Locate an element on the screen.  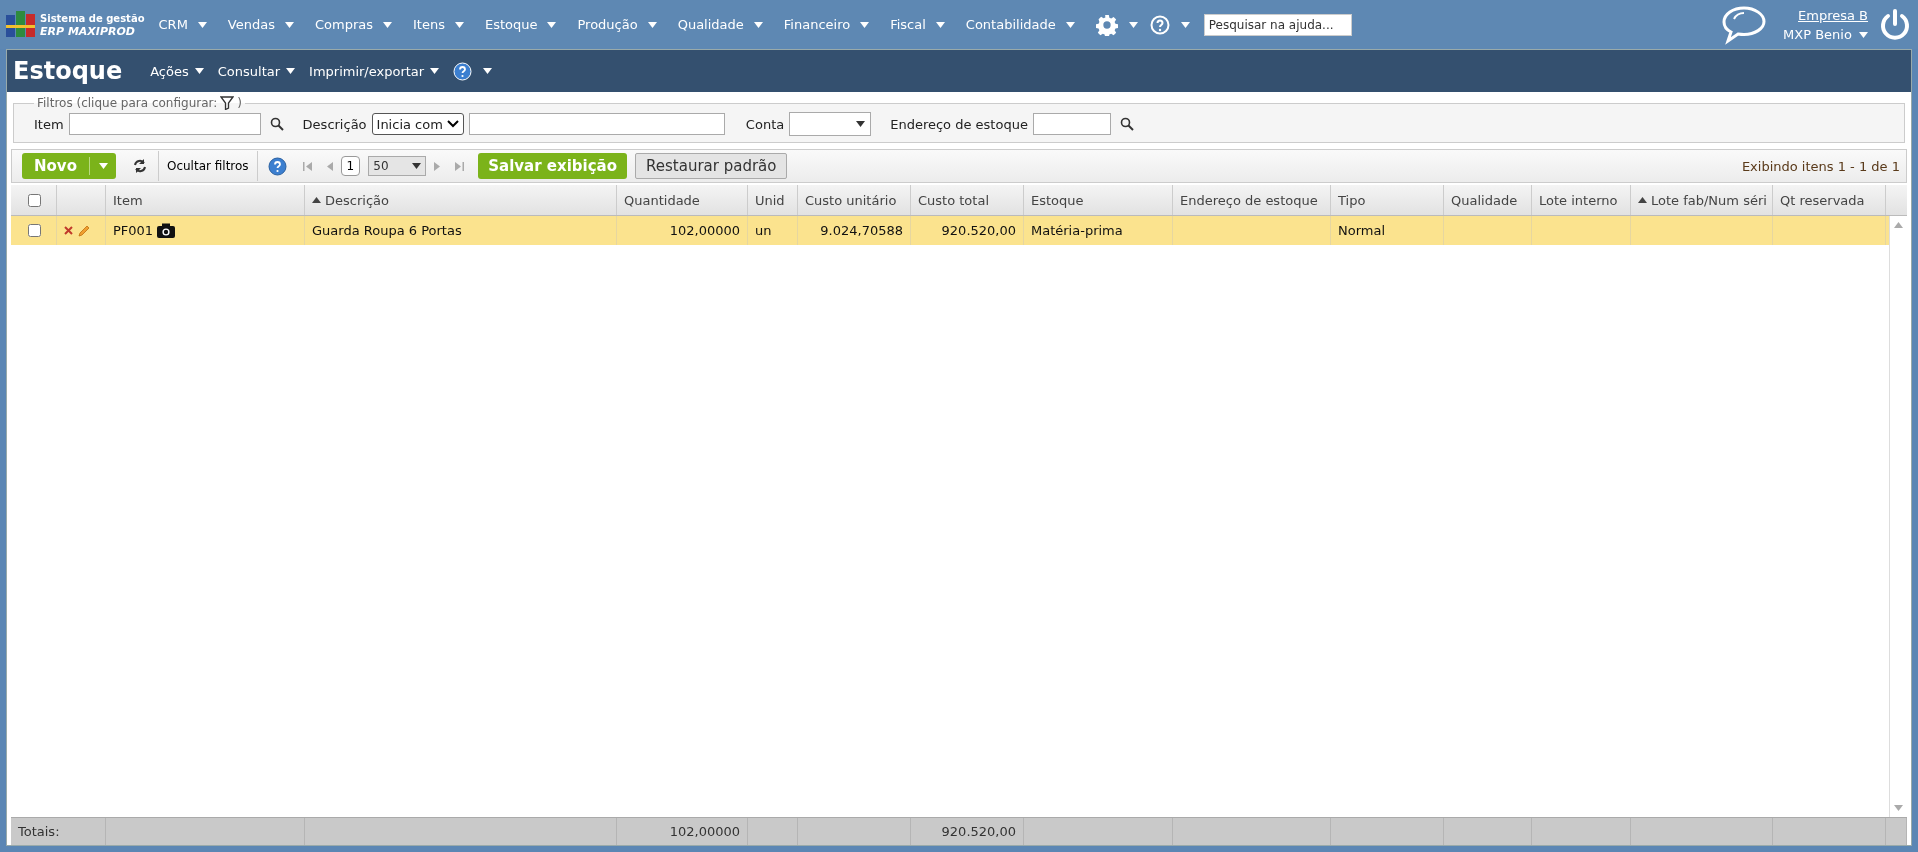
camera-icon is located at coordinates (166, 230).